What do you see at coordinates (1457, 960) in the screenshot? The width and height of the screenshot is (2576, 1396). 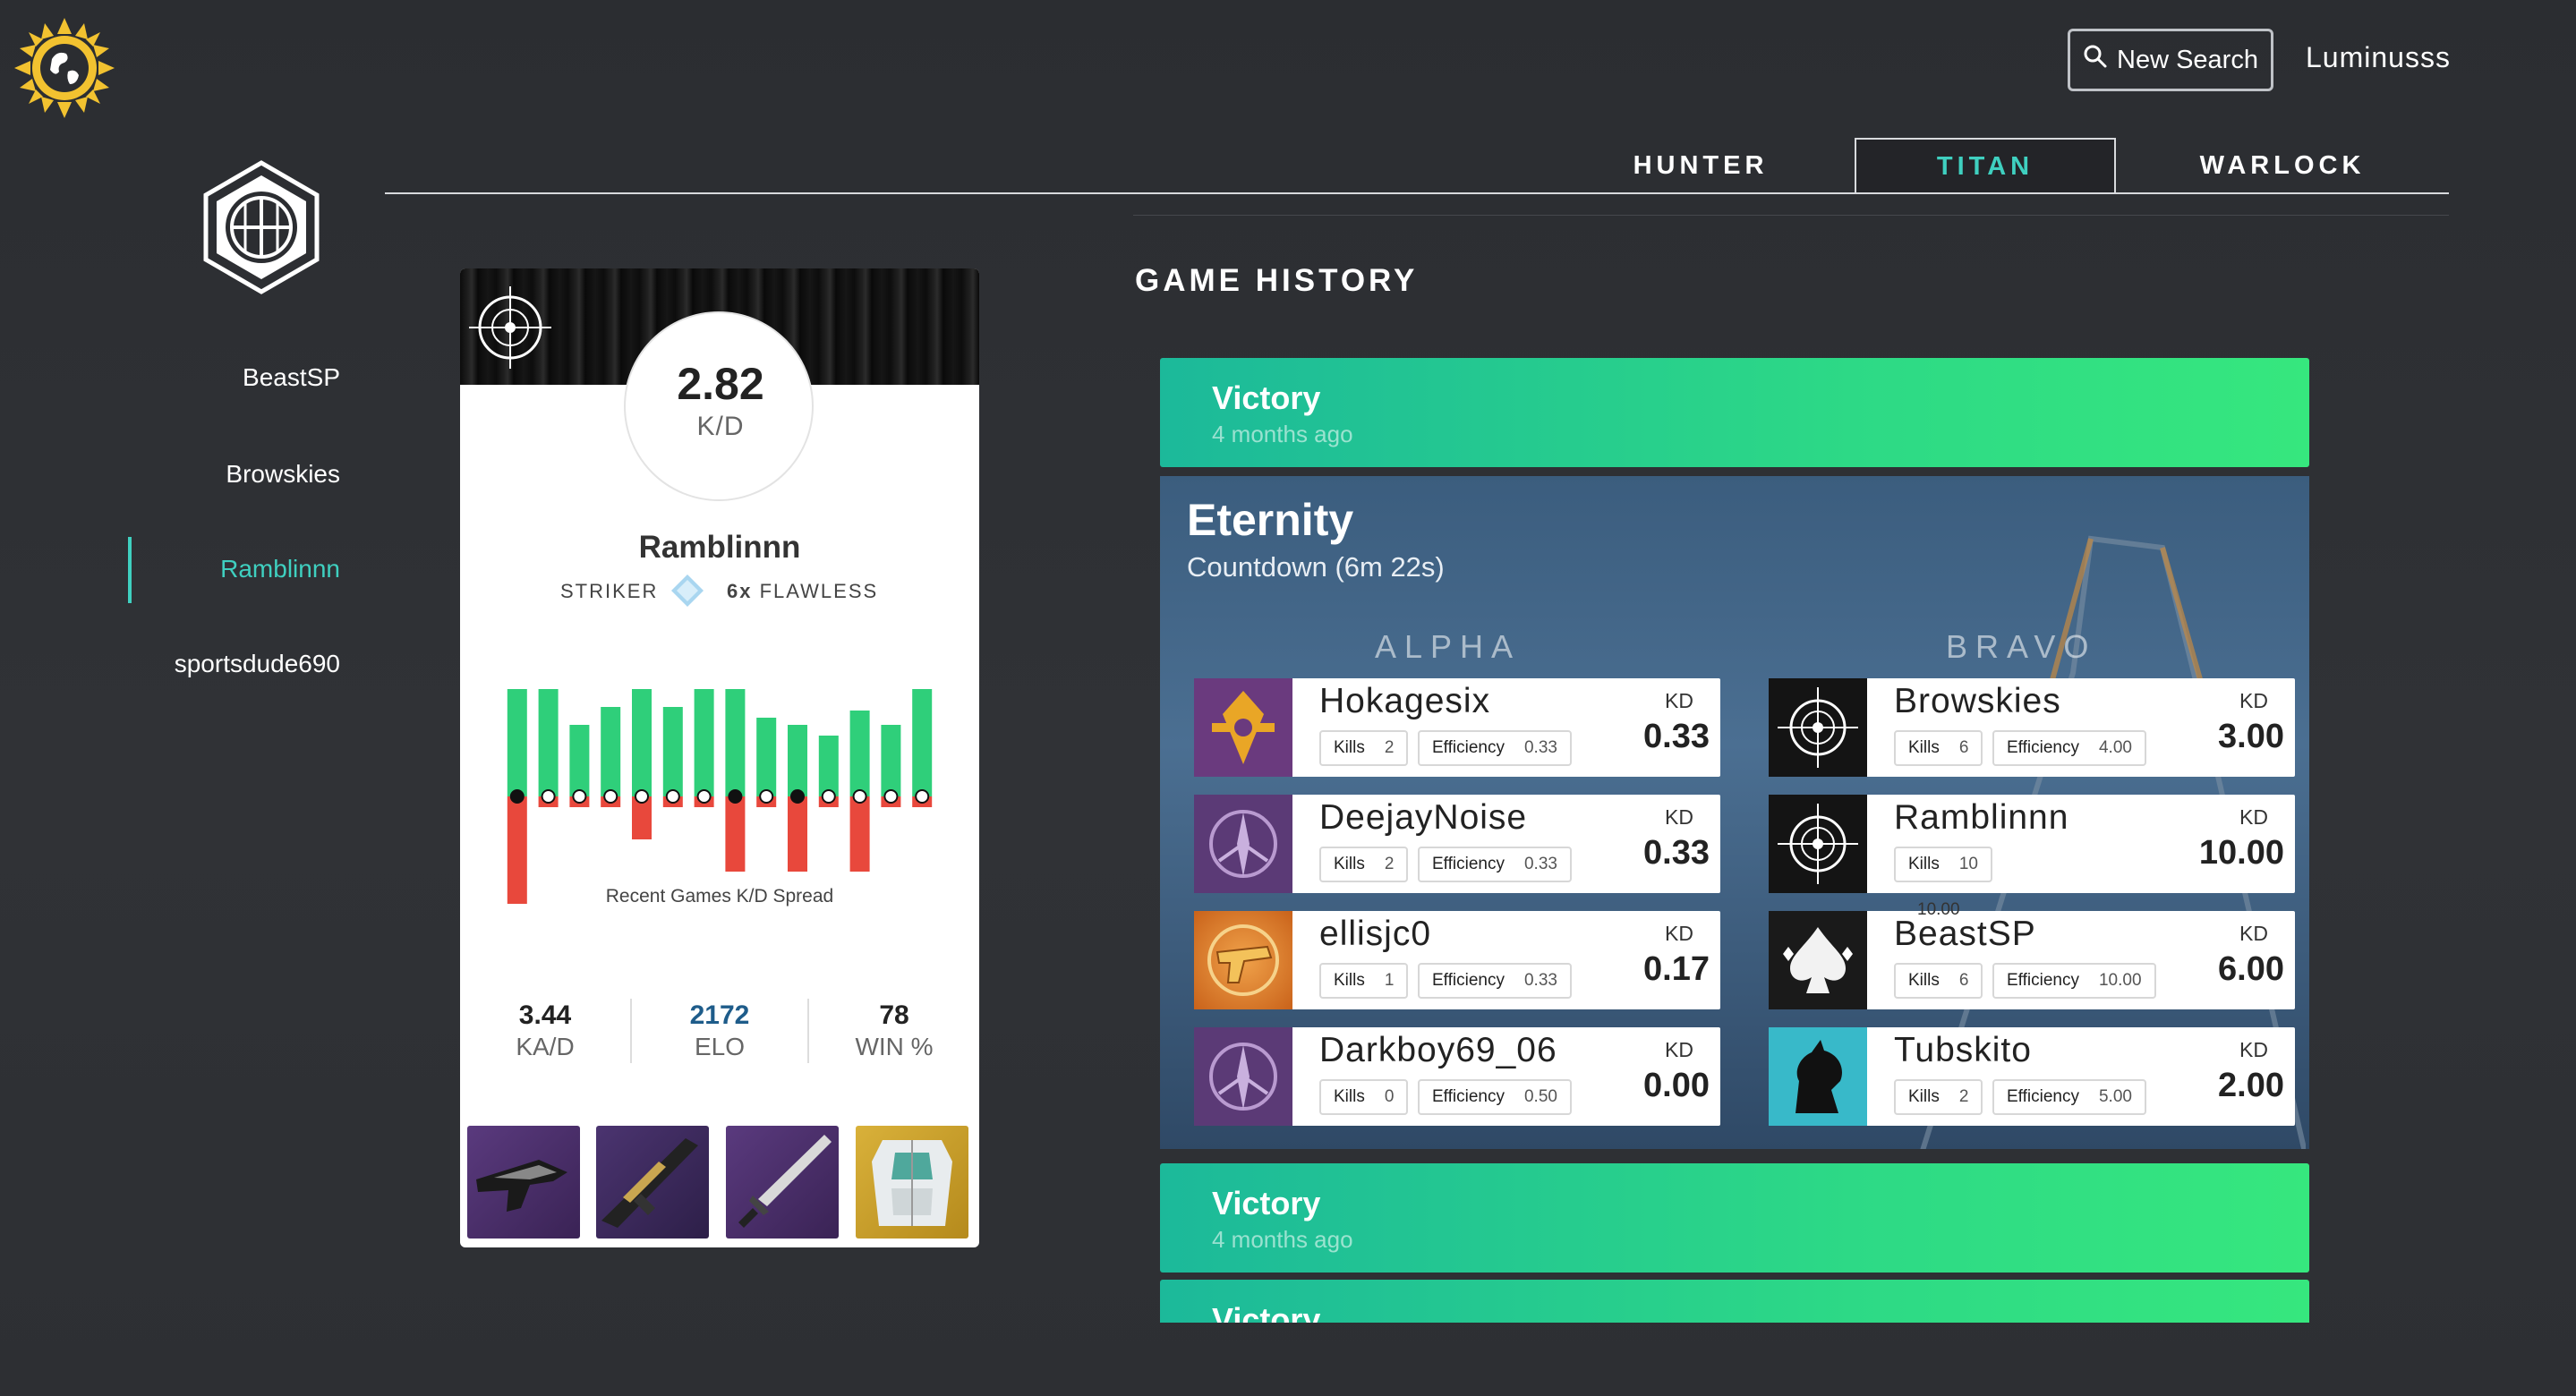 I see `player-row-ellisjc0: ellisjc0 Kills 1 Efficiency 0.33 KD 0.17` at bounding box center [1457, 960].